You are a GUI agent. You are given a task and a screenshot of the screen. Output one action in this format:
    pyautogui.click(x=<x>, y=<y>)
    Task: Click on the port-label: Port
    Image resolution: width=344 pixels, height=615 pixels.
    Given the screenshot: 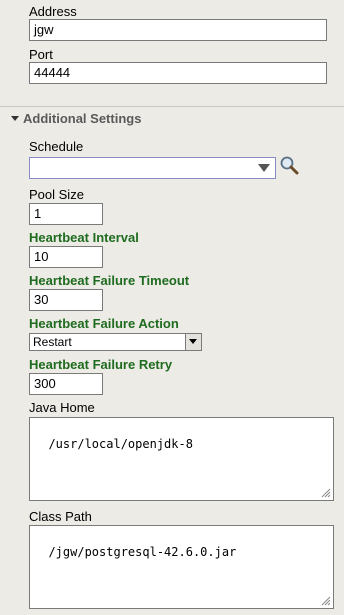 What is the action you would take?
    pyautogui.click(x=41, y=54)
    